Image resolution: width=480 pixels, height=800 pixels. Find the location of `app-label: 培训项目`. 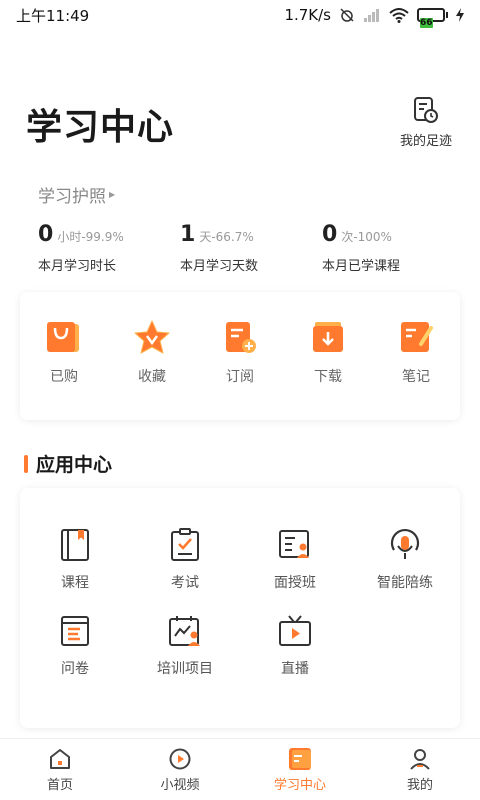

app-label: 培训项目 is located at coordinates (185, 669).